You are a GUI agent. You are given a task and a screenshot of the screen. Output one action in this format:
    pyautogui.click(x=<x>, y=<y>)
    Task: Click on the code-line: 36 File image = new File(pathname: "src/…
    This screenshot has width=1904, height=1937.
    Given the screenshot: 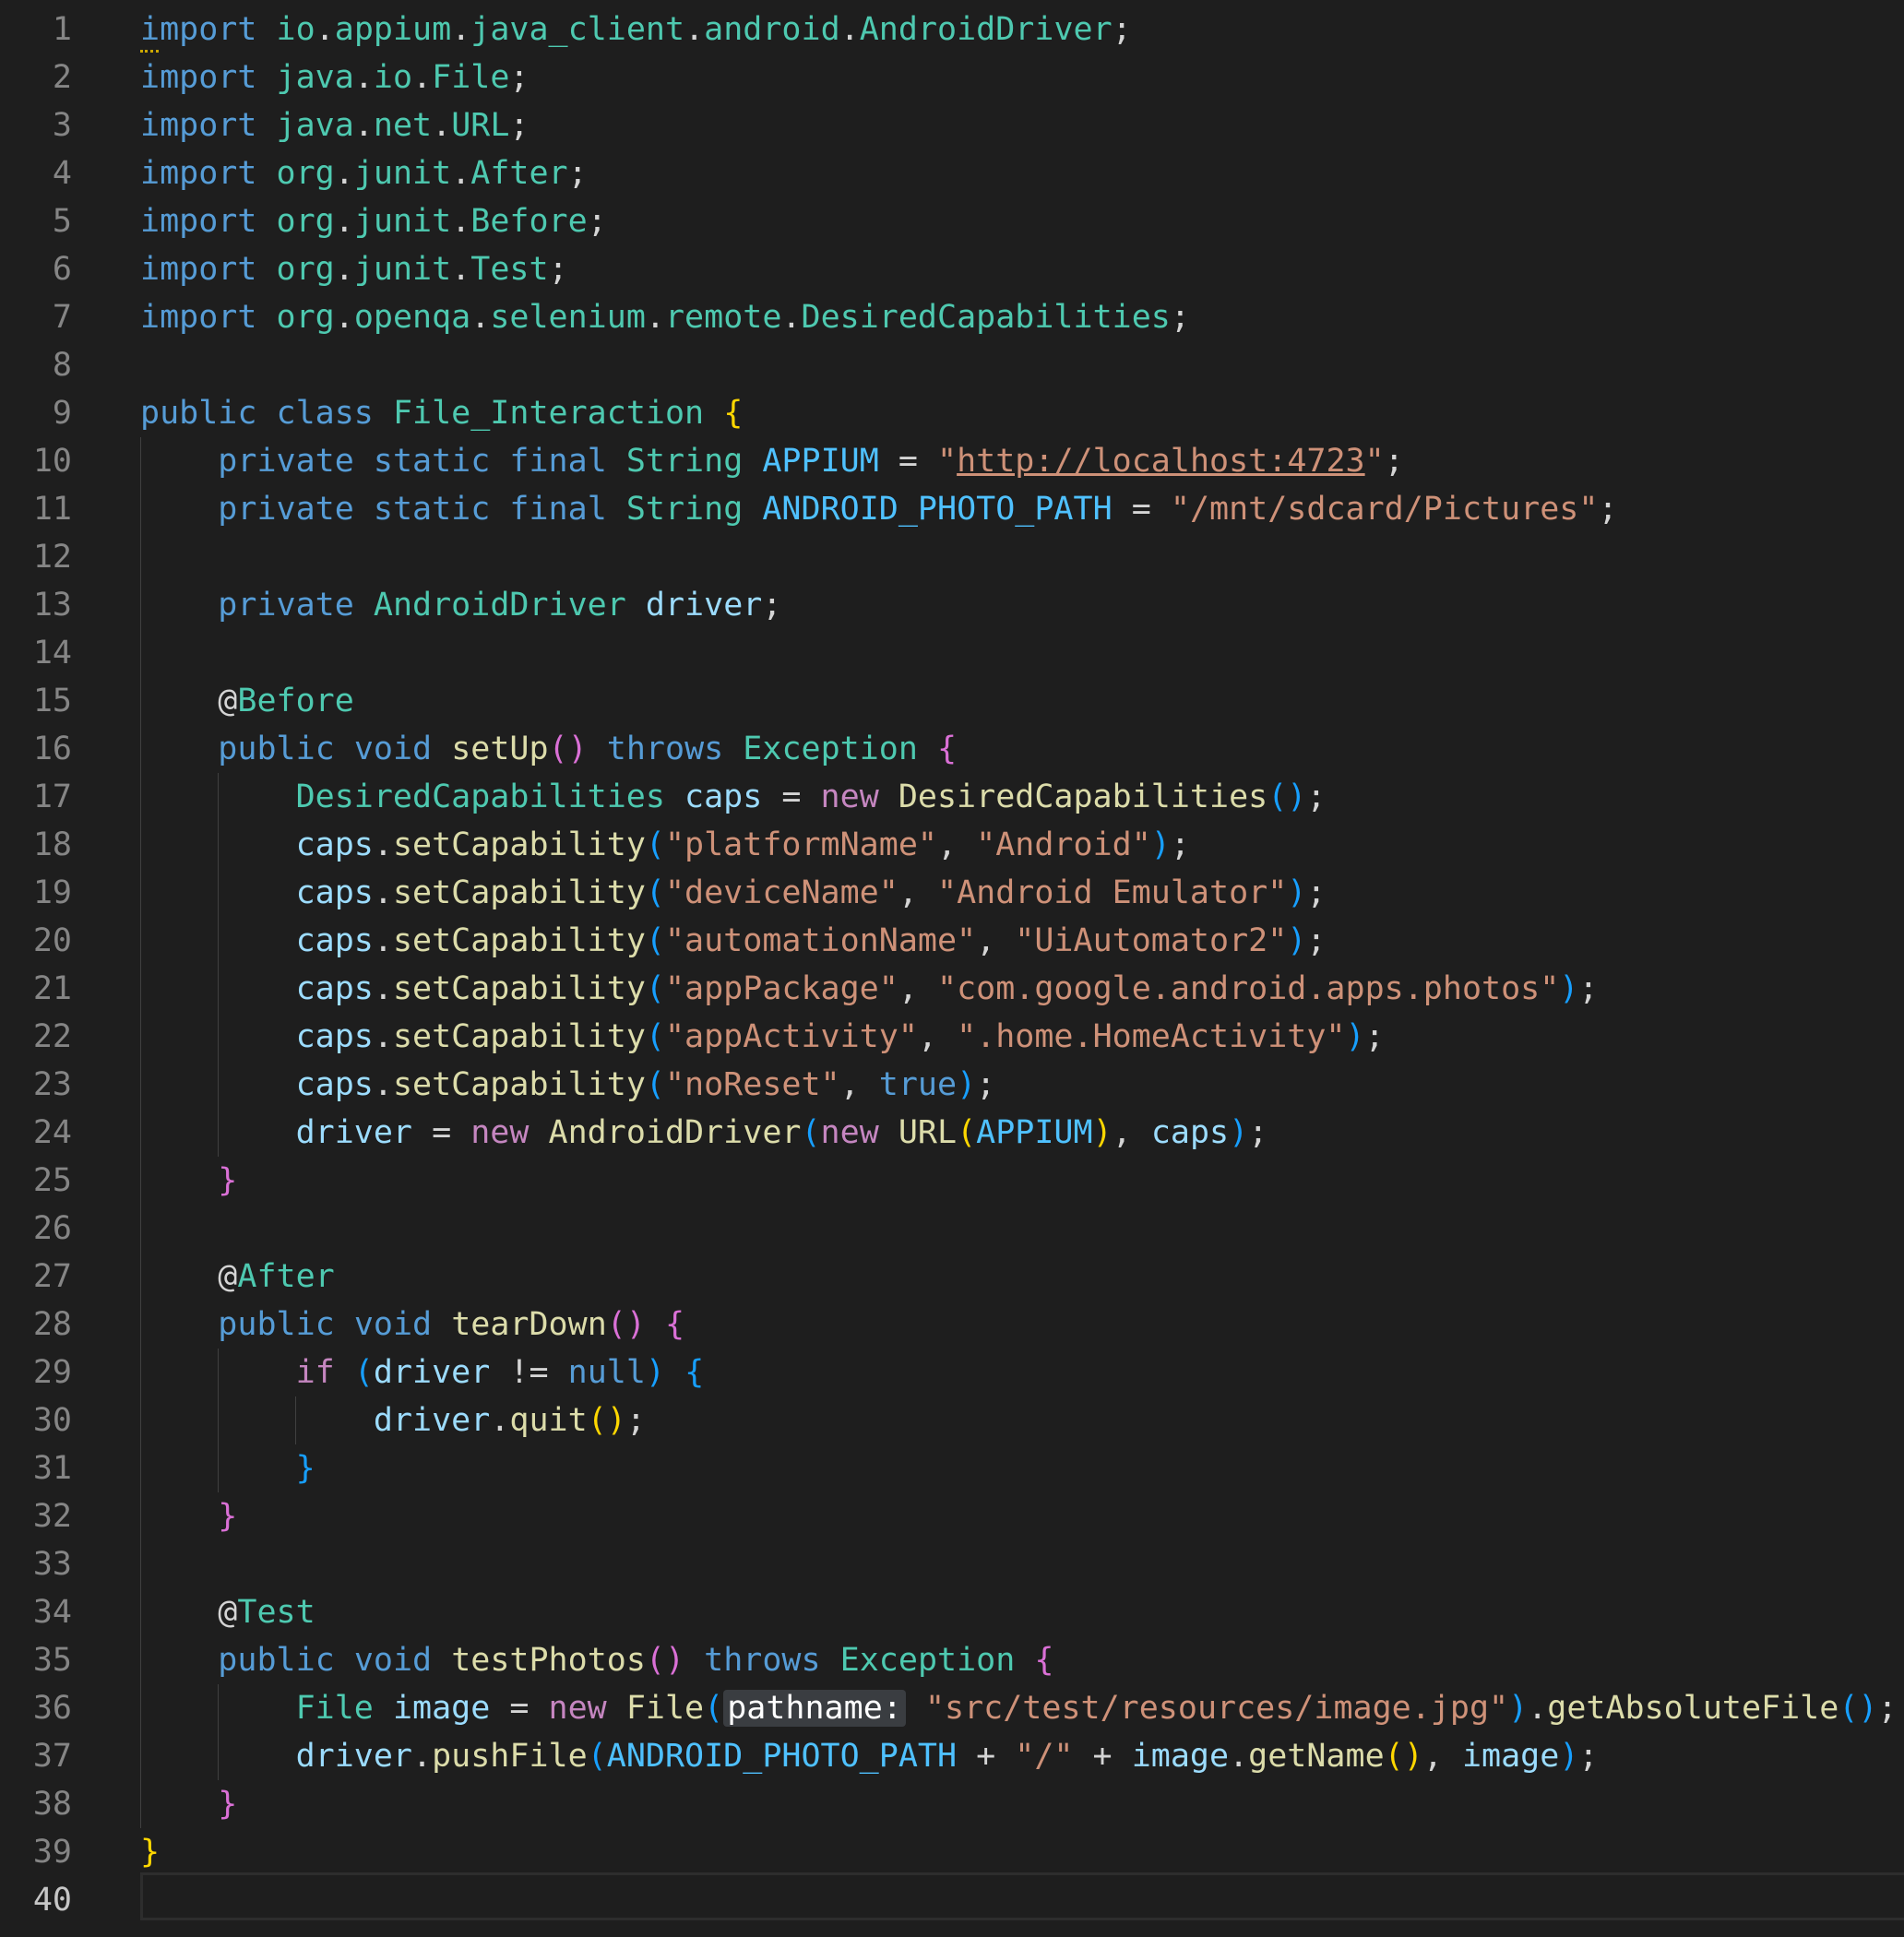 What is the action you would take?
    pyautogui.click(x=952, y=1708)
    